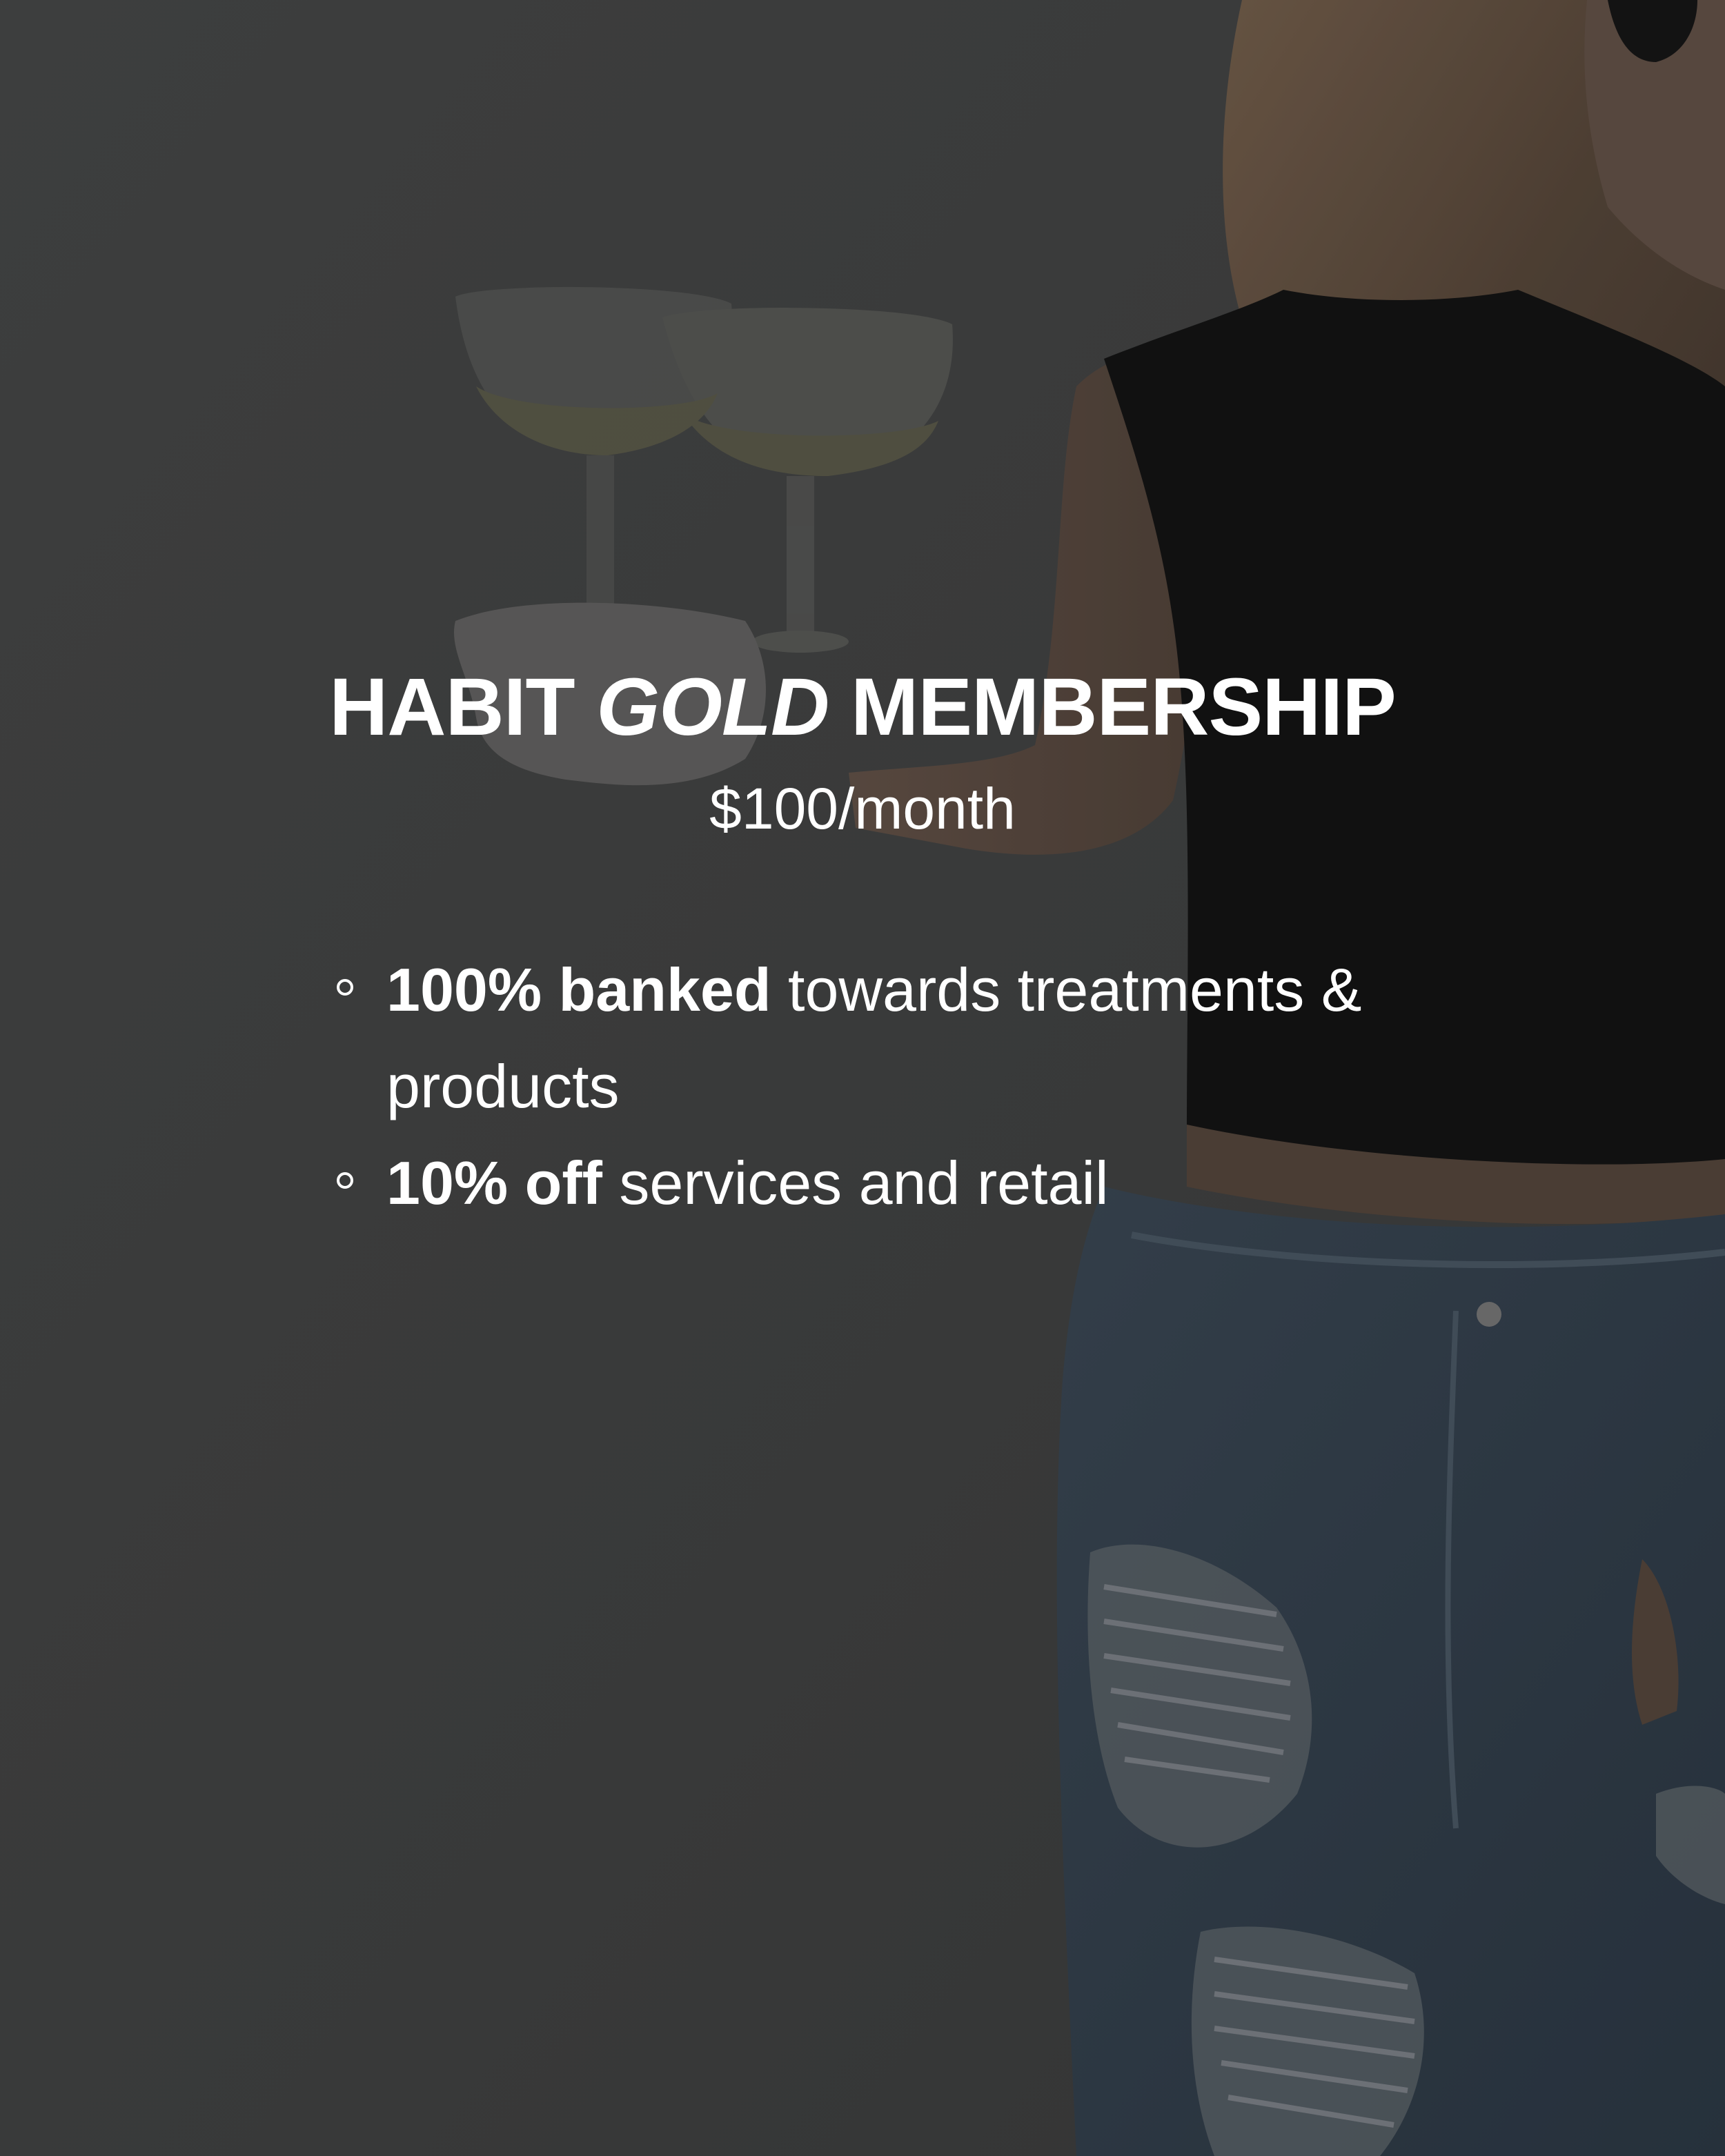 The image size is (1725, 2156). Describe the element at coordinates (712, 707) in the screenshot. I see `title-gold-emphasis: GOLD` at that location.